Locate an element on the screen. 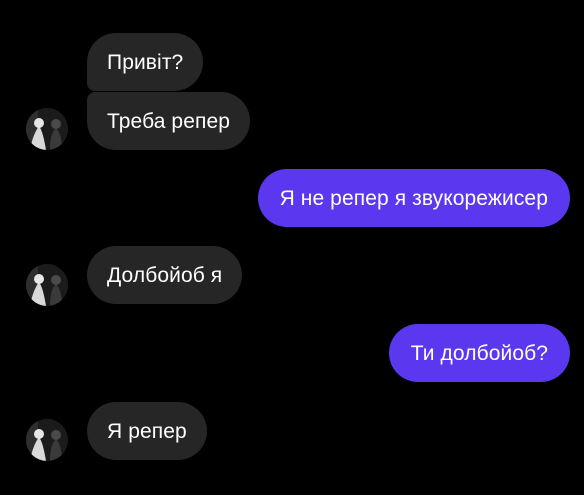 The height and width of the screenshot is (495, 584). message-incoming: Привіт? is located at coordinates (145, 62).